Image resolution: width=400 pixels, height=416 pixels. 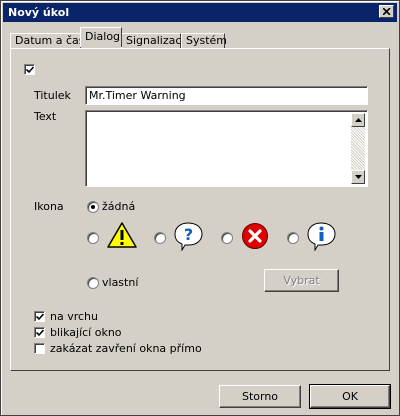 What do you see at coordinates (255, 236) in the screenshot?
I see `error-icon` at bounding box center [255, 236].